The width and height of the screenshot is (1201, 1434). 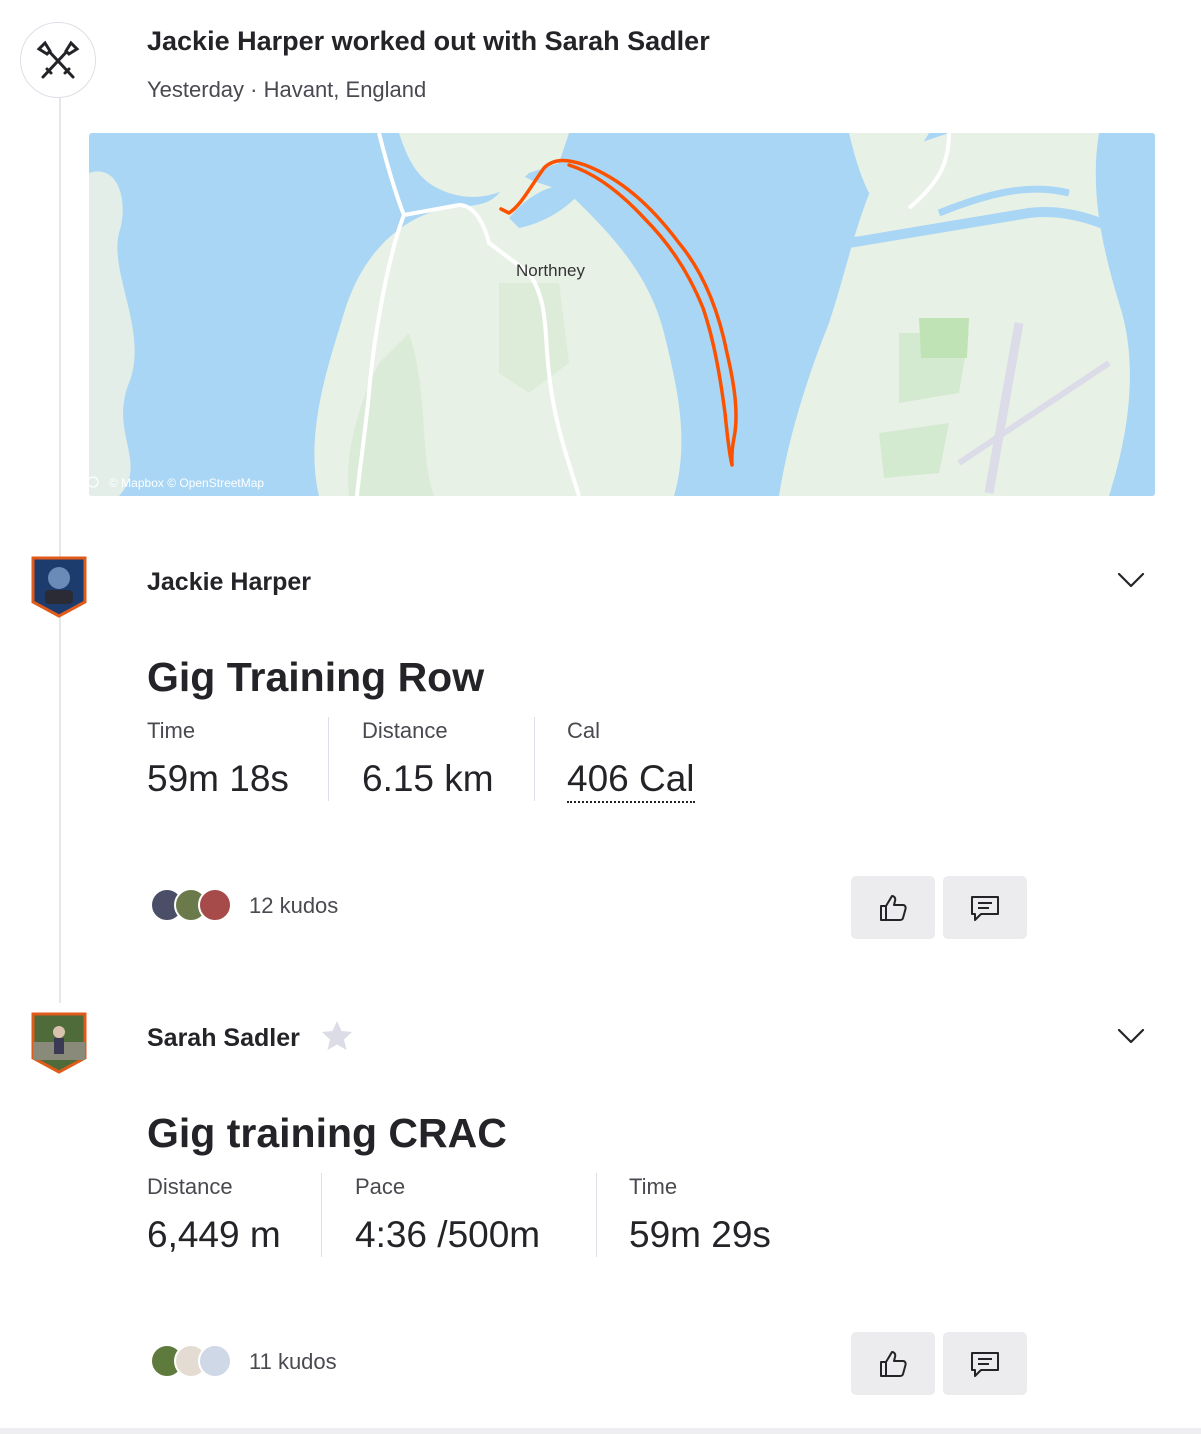 What do you see at coordinates (550, 270) in the screenshot?
I see `map-place-label: Northney` at bounding box center [550, 270].